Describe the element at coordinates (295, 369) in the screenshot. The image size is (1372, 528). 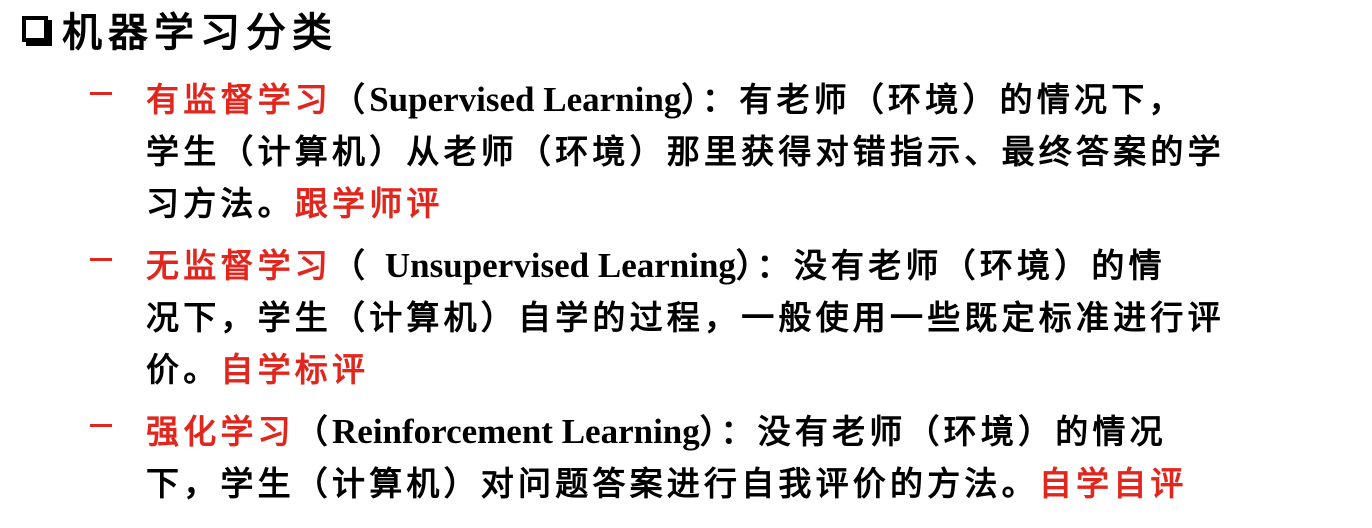
I see `summary-tag: 自学标评` at that location.